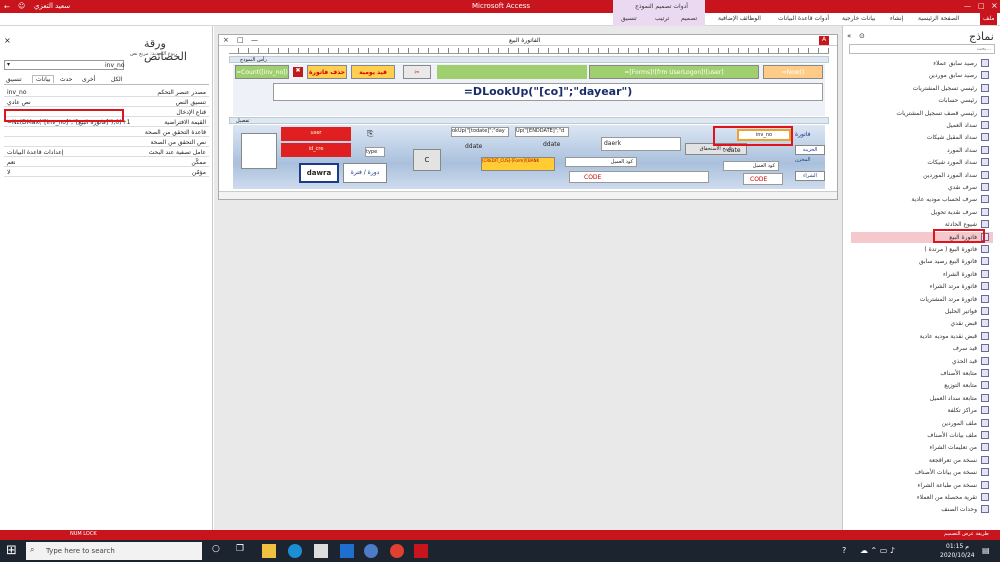 The image size is (1000, 562). What do you see at coordinates (66, 79) in the screenshot?
I see `tab-event: حدث` at bounding box center [66, 79].